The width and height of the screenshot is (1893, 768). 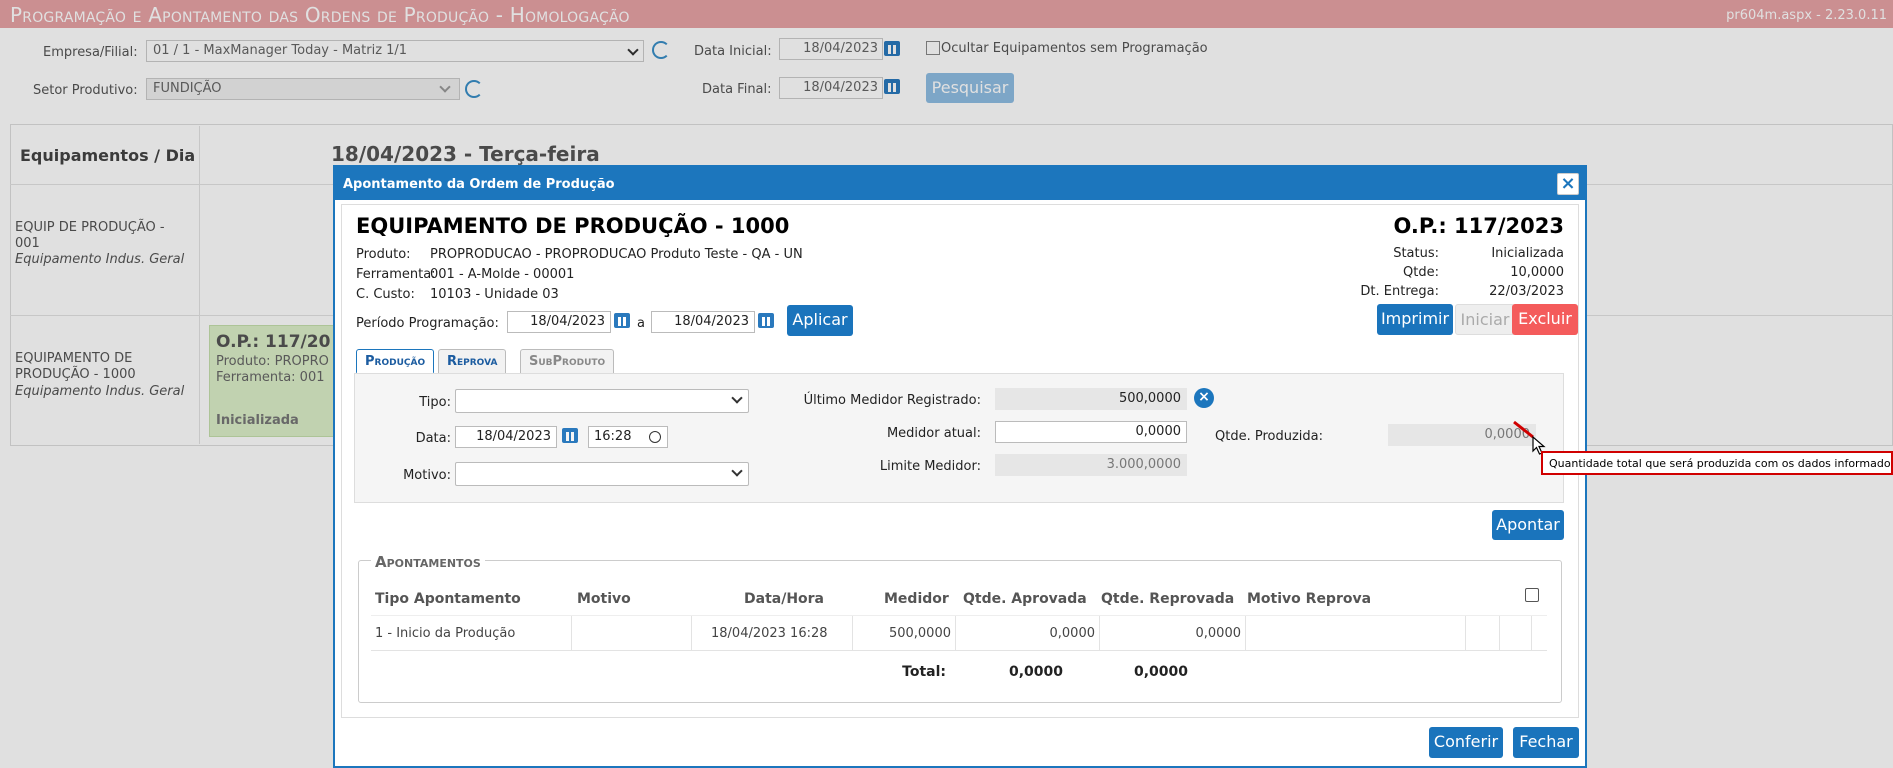 I want to click on data-label: Data:, so click(x=433, y=438).